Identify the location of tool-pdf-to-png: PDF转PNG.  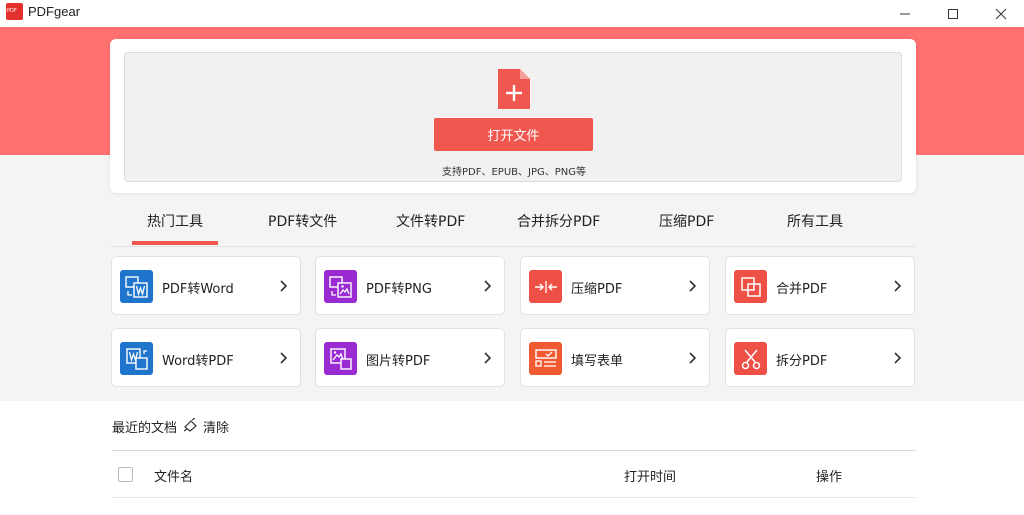
(410, 285).